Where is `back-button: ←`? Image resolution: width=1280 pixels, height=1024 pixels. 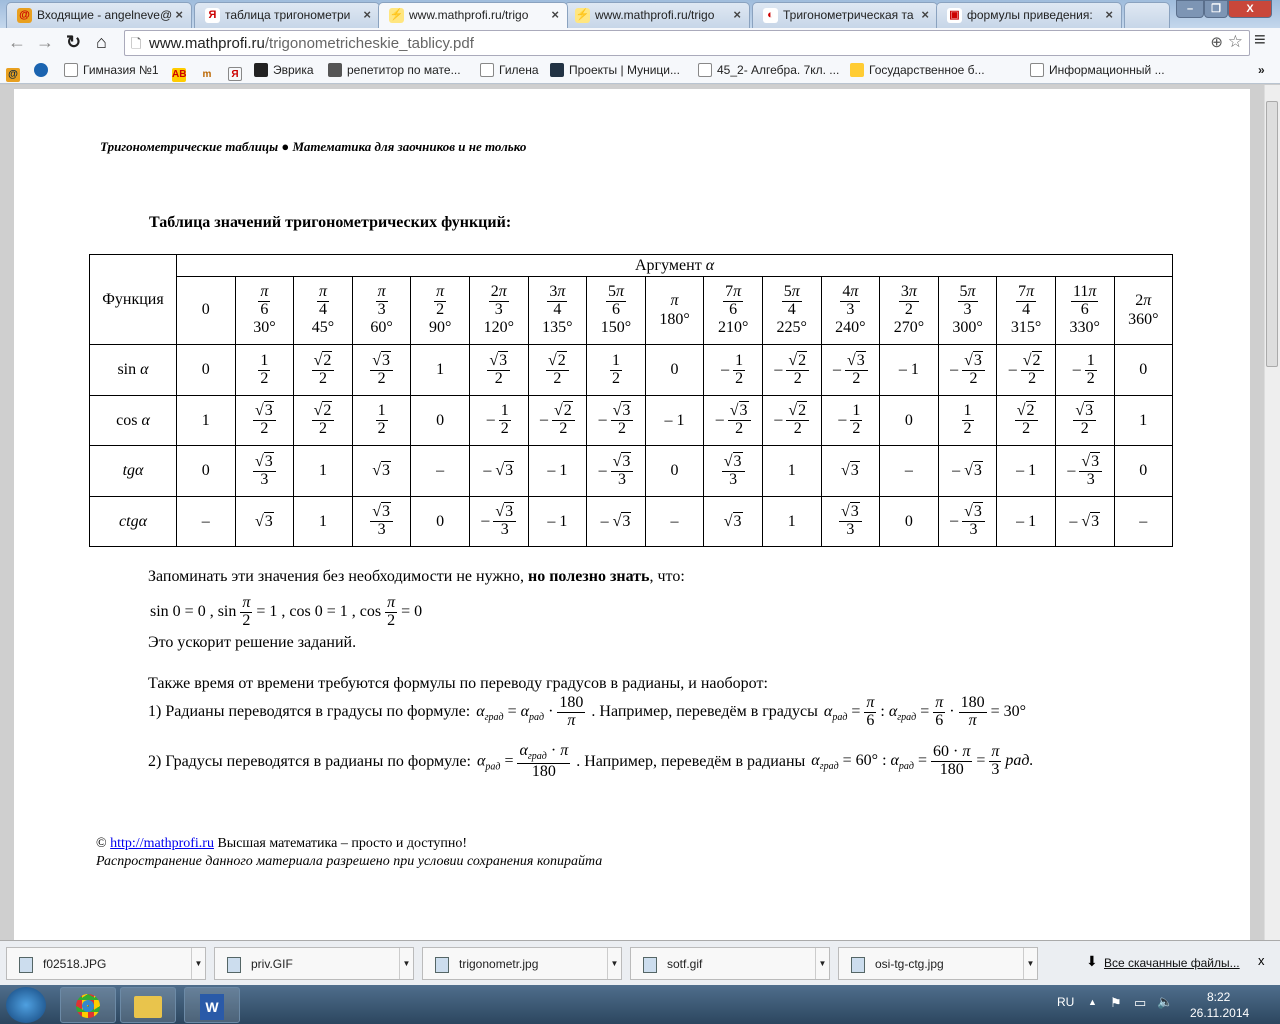 back-button: ← is located at coordinates (17, 42).